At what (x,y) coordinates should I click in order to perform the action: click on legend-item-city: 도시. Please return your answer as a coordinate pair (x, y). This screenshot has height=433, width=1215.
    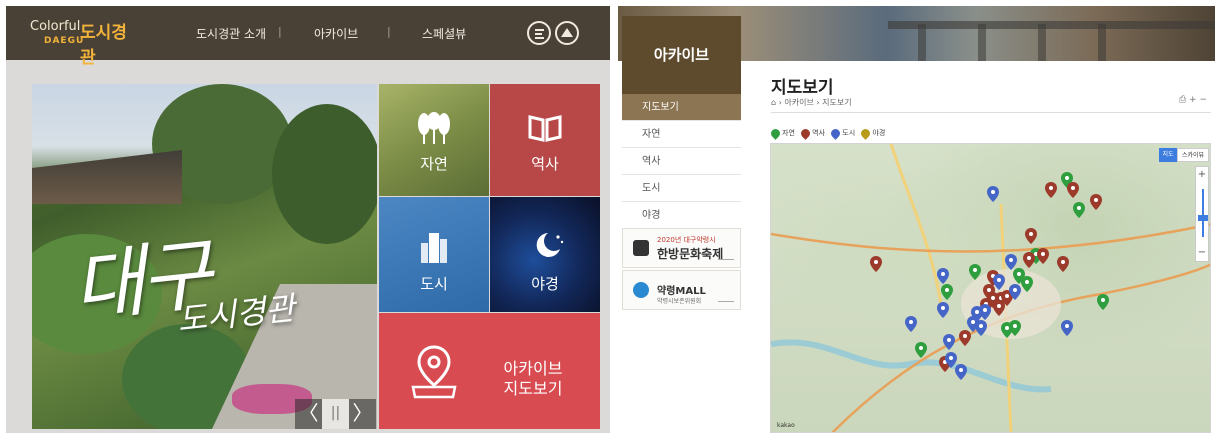
    Looking at the image, I should click on (842, 133).